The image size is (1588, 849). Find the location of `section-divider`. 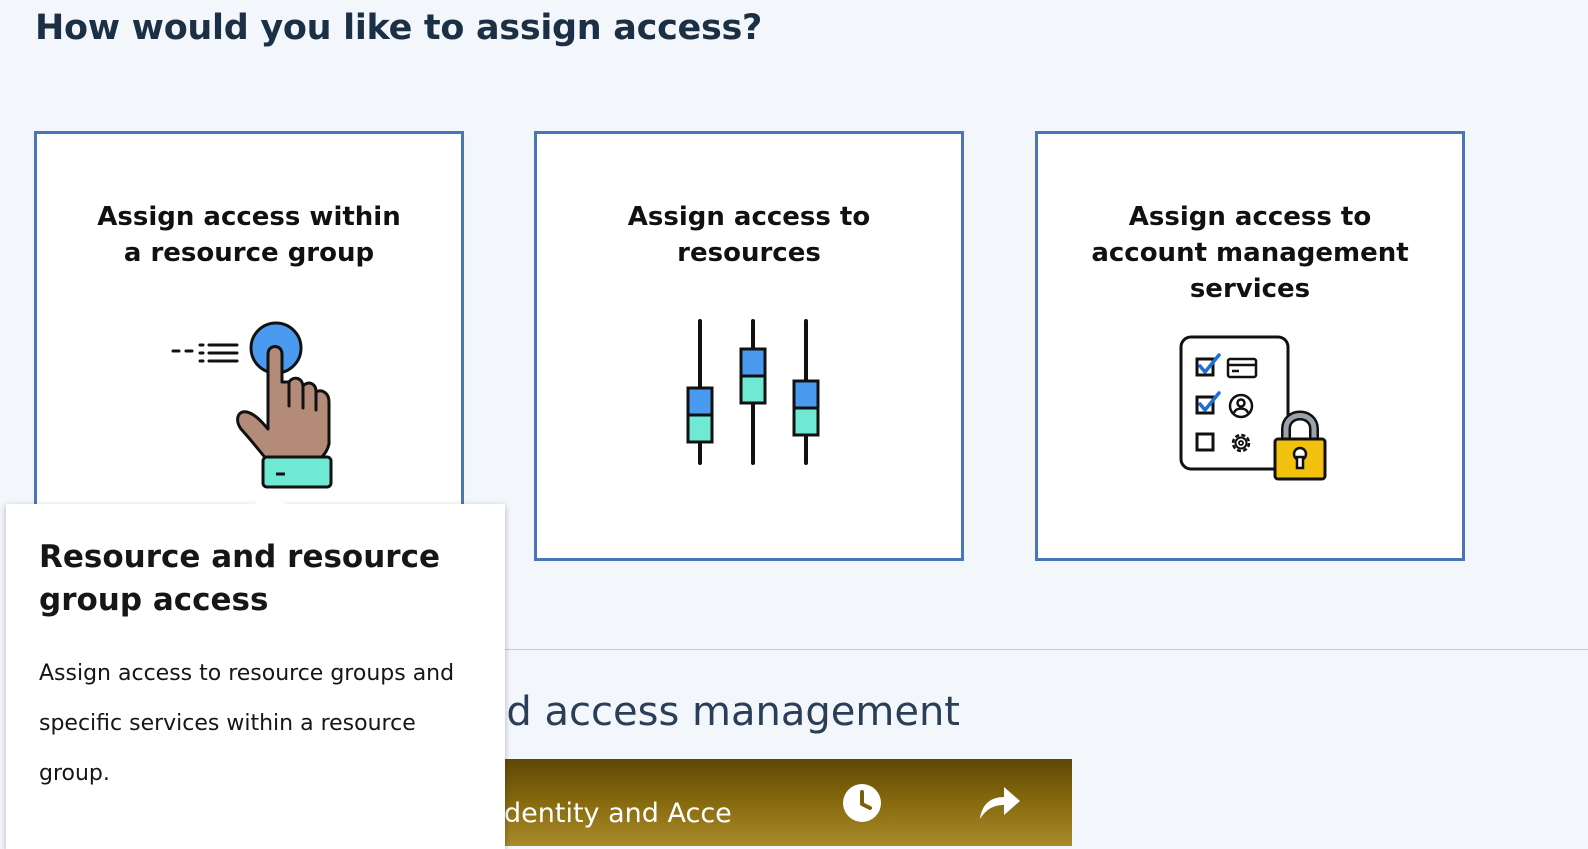

section-divider is located at coordinates (1029, 649).